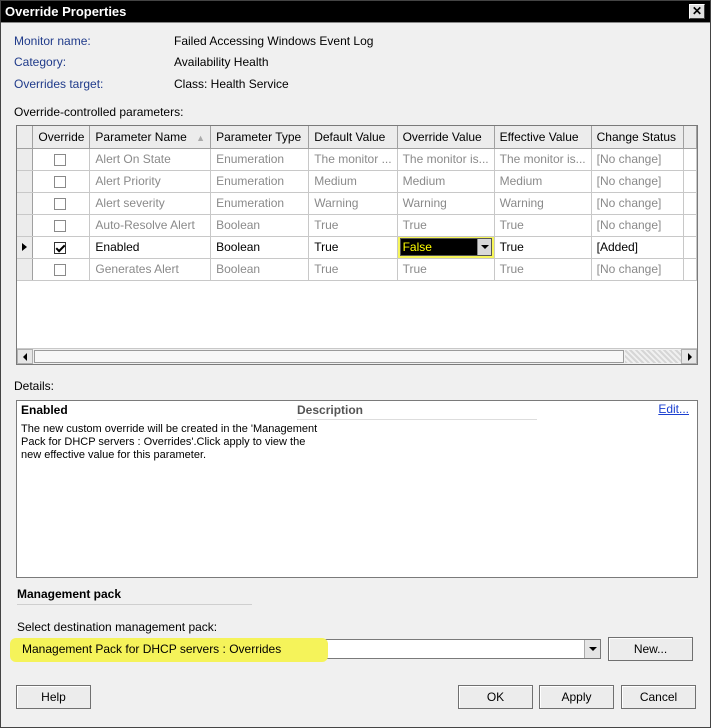 This screenshot has width=711, height=728. What do you see at coordinates (221, 62) in the screenshot?
I see `category-value: Availability Health` at bounding box center [221, 62].